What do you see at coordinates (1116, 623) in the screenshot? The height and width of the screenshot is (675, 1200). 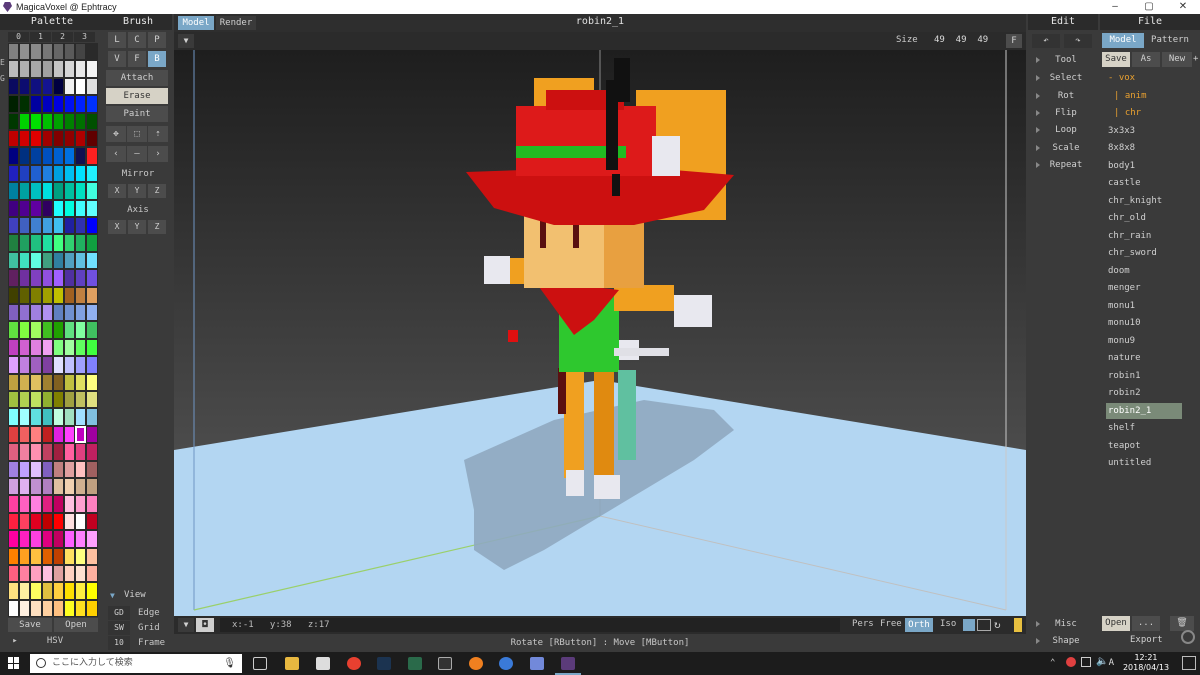 I see `file-open-button: Open` at bounding box center [1116, 623].